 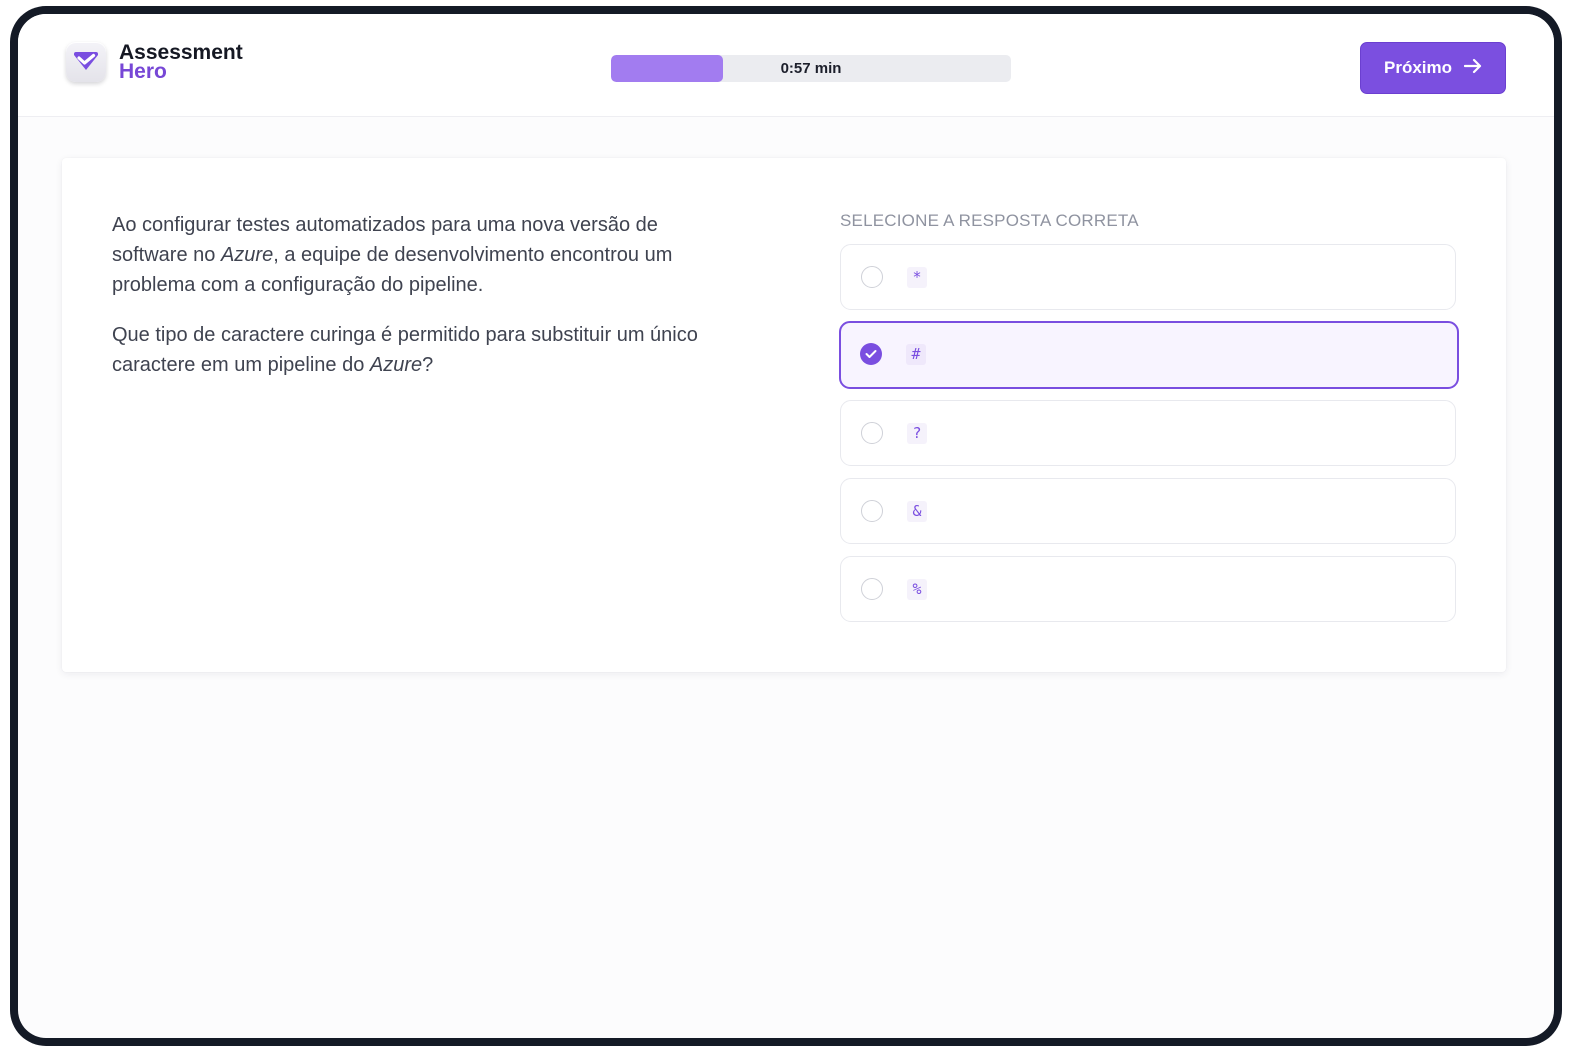 I want to click on answer-option-label: %, so click(x=917, y=589).